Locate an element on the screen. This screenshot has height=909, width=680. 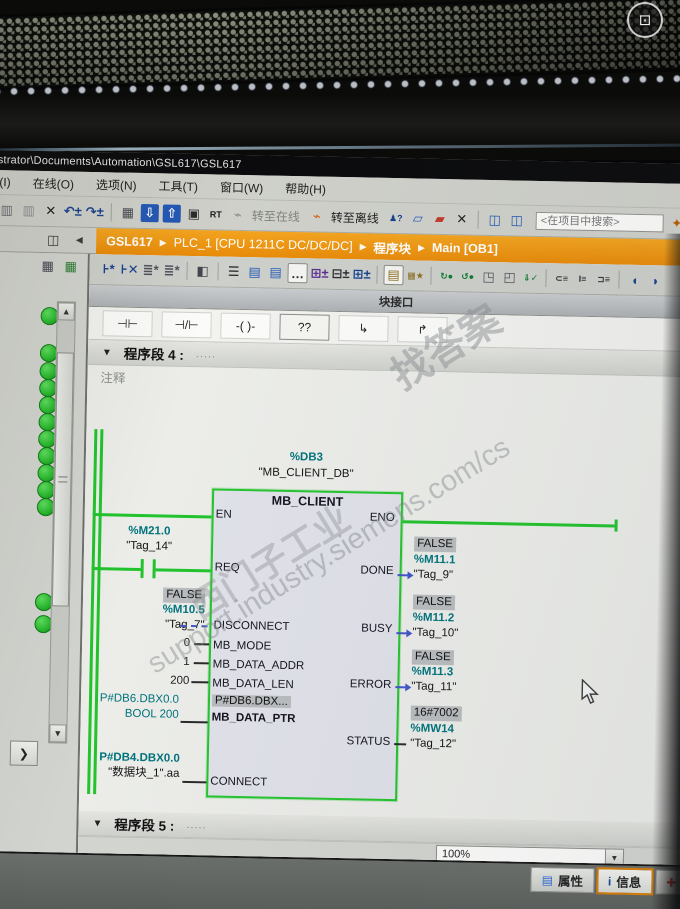
mb-mode-value: 0 is located at coordinates (156, 643).